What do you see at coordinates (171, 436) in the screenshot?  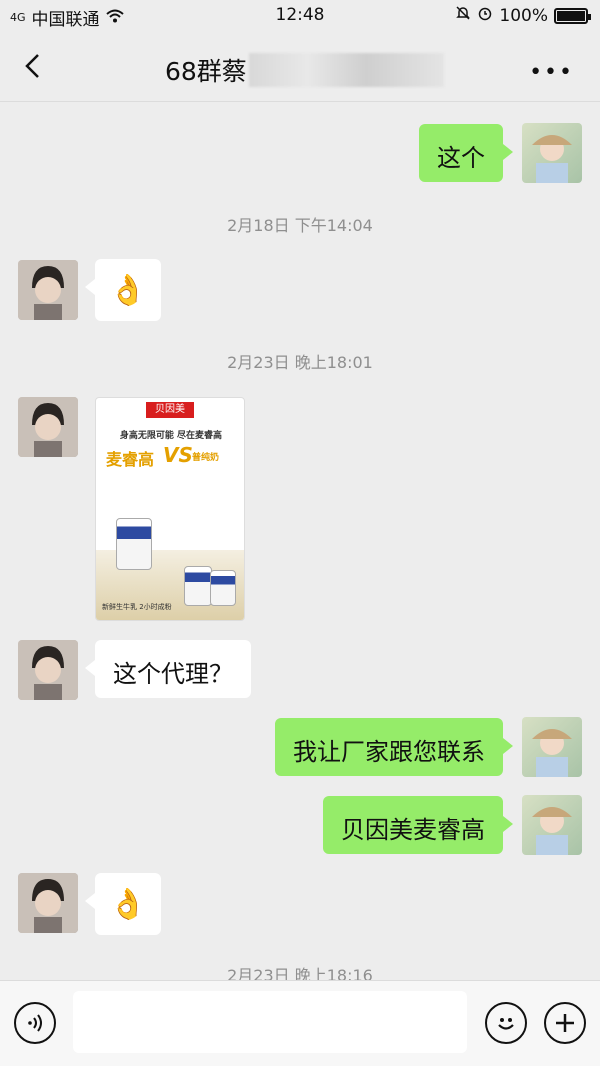 I see `product-slogan: 身高无限可能 尽在麦睿高` at bounding box center [171, 436].